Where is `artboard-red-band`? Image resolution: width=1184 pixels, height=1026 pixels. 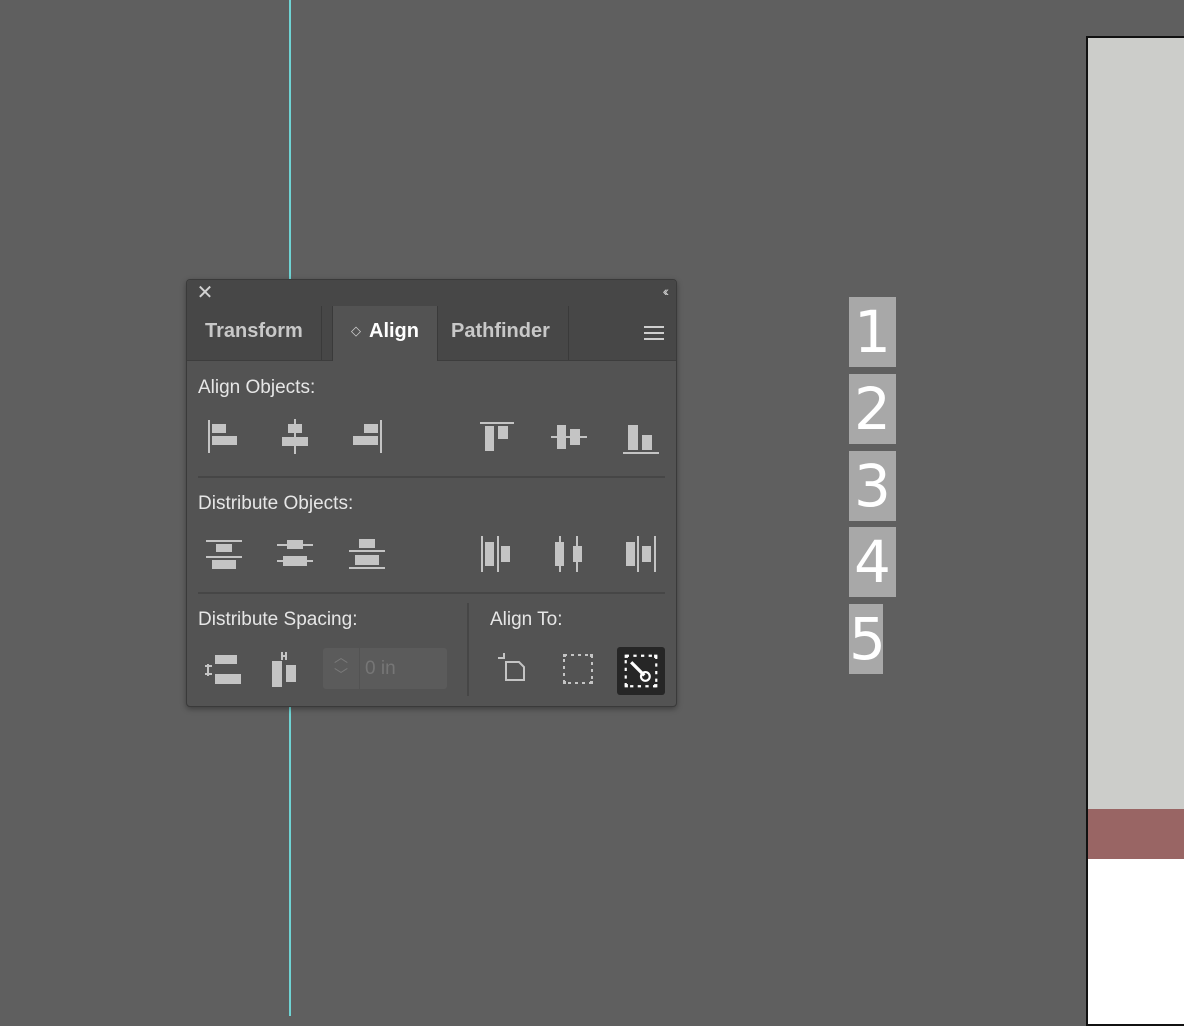
artboard-red-band is located at coordinates (1136, 834).